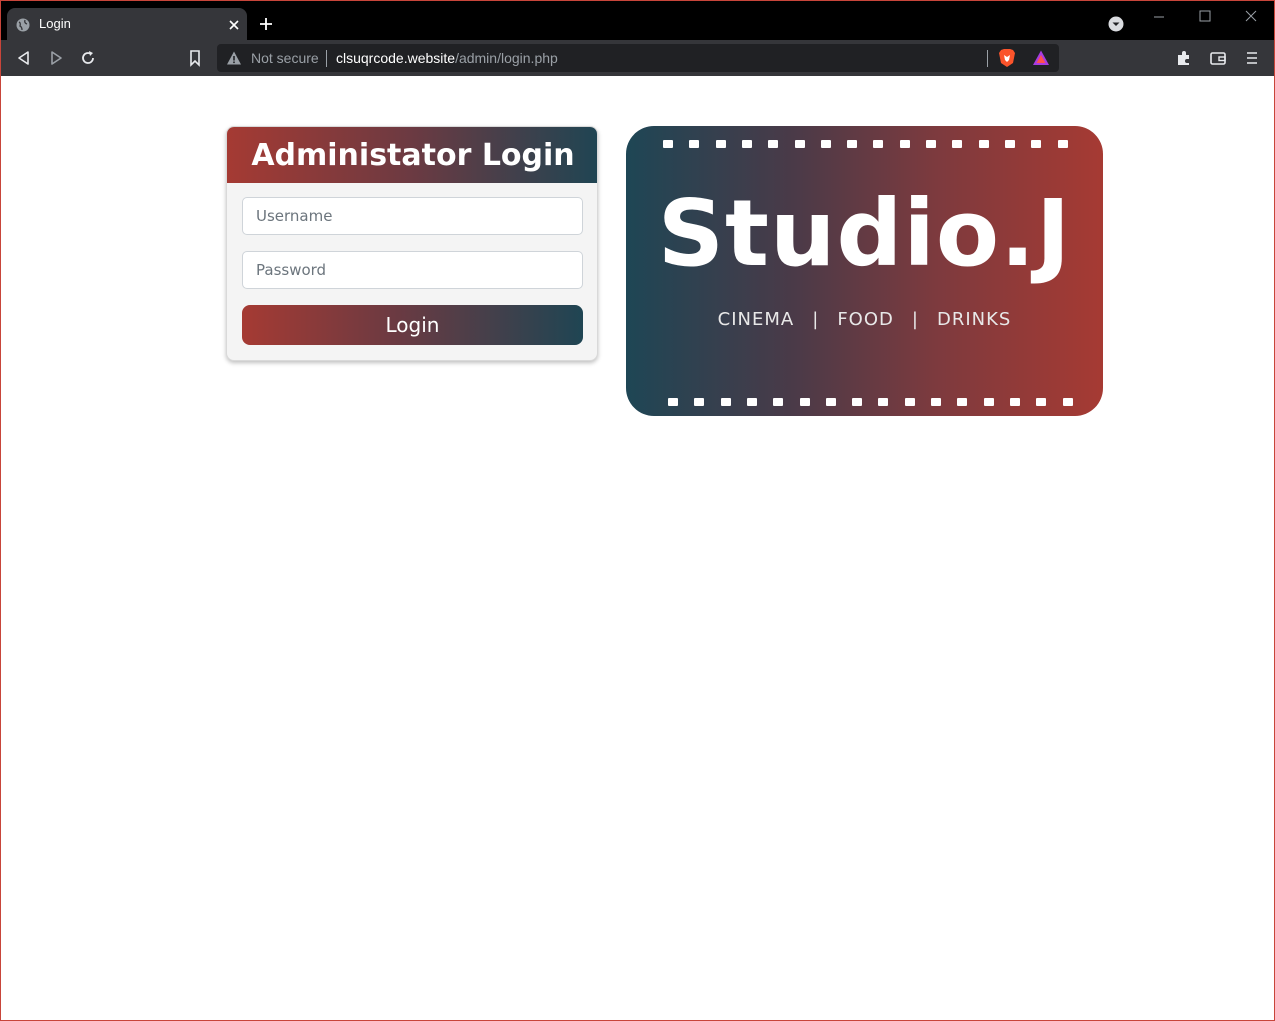 The height and width of the screenshot is (1021, 1275). What do you see at coordinates (24, 58) in the screenshot?
I see `back-icon` at bounding box center [24, 58].